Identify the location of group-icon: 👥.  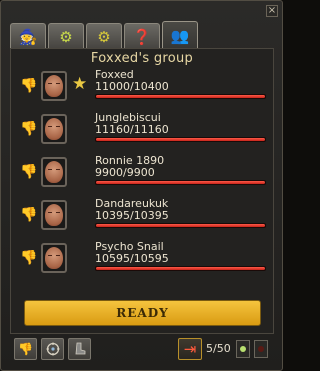
(180, 35).